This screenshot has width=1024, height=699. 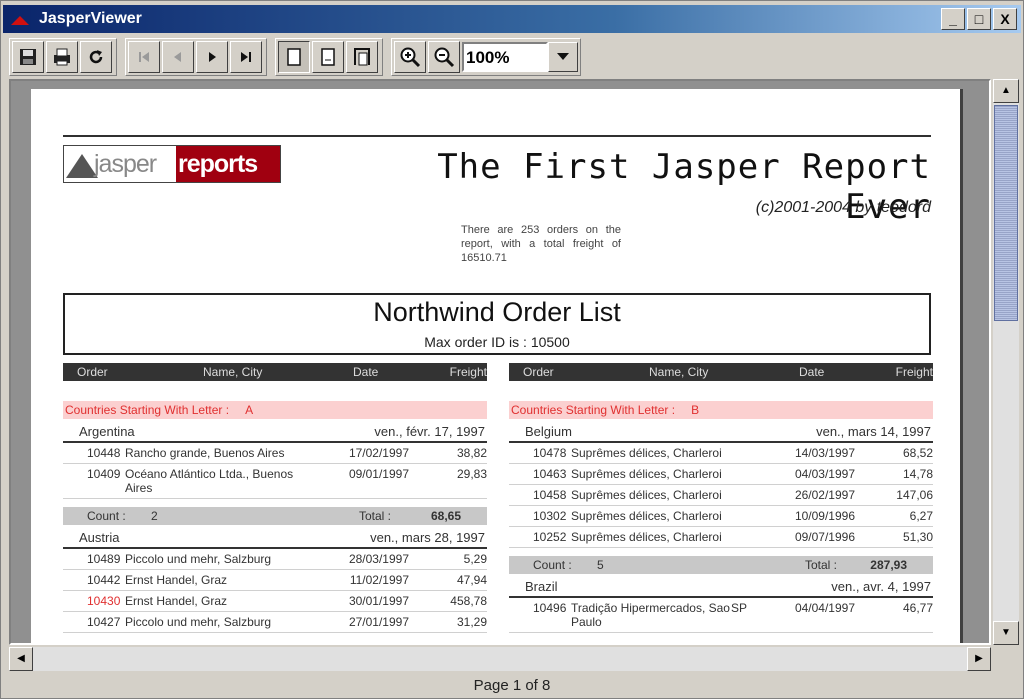 What do you see at coordinates (921, 516) in the screenshot?
I see `order-freight: 6,27` at bounding box center [921, 516].